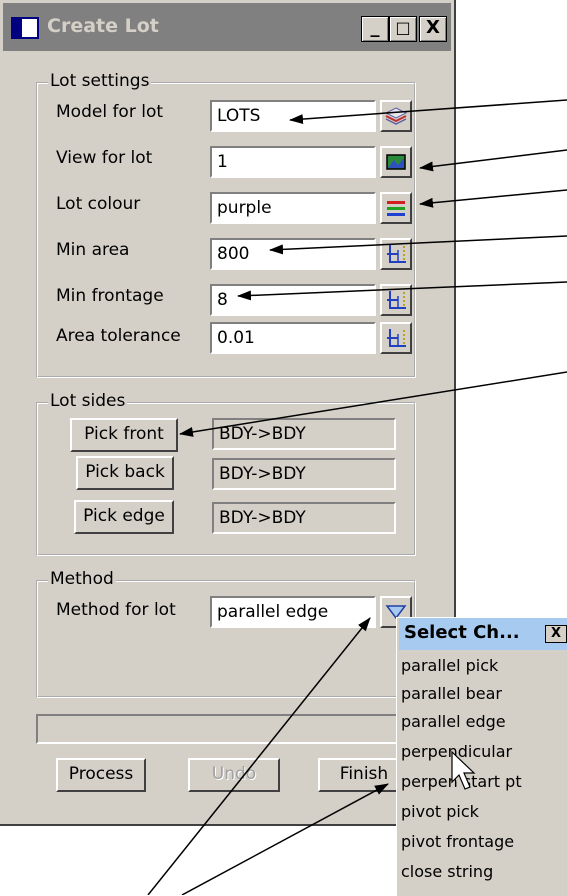 This screenshot has width=567, height=896. What do you see at coordinates (104, 158) in the screenshot?
I see `view-for-lot-label: View for lot` at bounding box center [104, 158].